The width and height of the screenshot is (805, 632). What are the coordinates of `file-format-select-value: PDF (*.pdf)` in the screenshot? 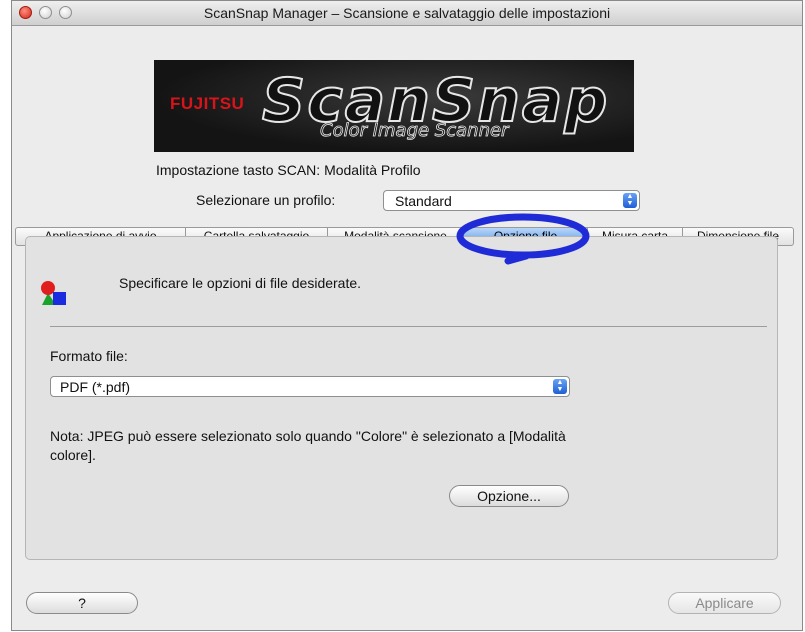 It's located at (95, 387).